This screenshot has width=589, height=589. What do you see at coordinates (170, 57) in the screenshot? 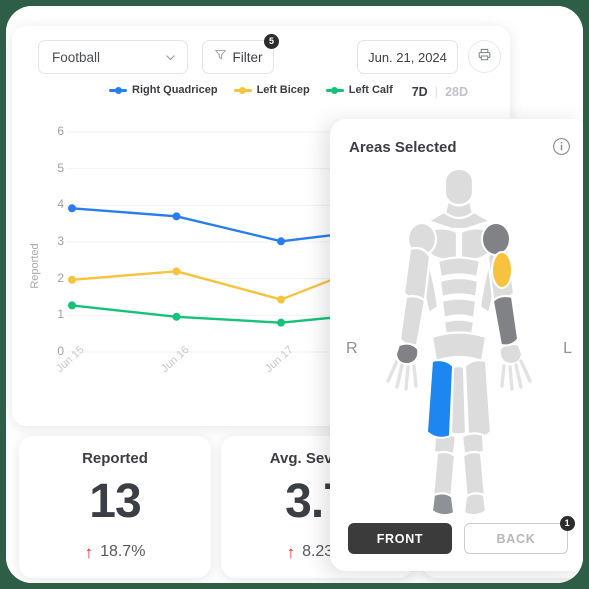
I see `chevron-down-icon` at bounding box center [170, 57].